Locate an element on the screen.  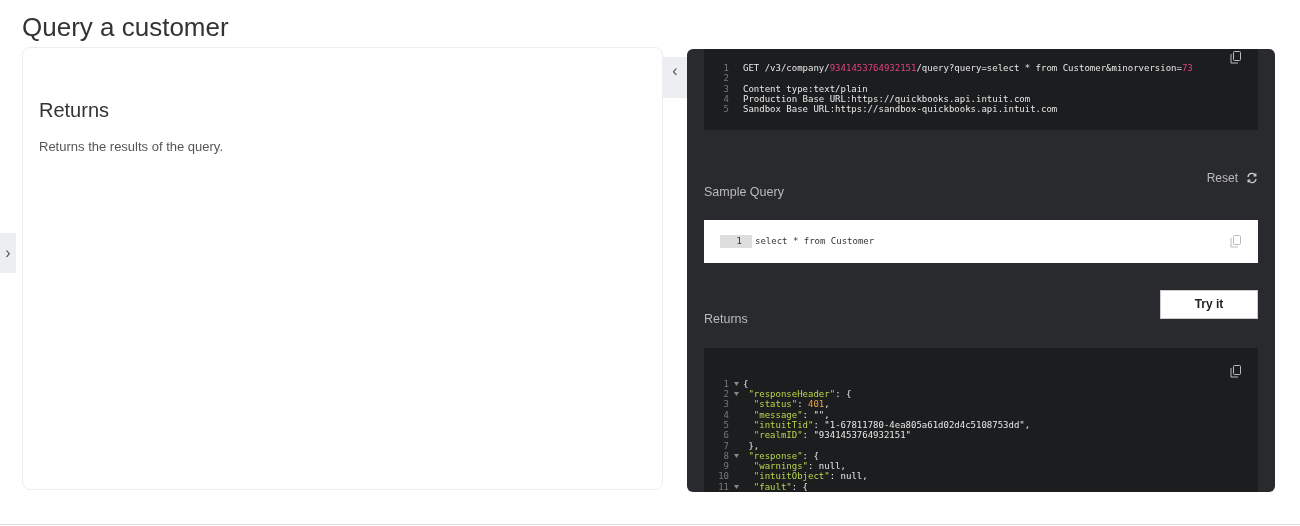
code-line: }, is located at coordinates (753, 445).